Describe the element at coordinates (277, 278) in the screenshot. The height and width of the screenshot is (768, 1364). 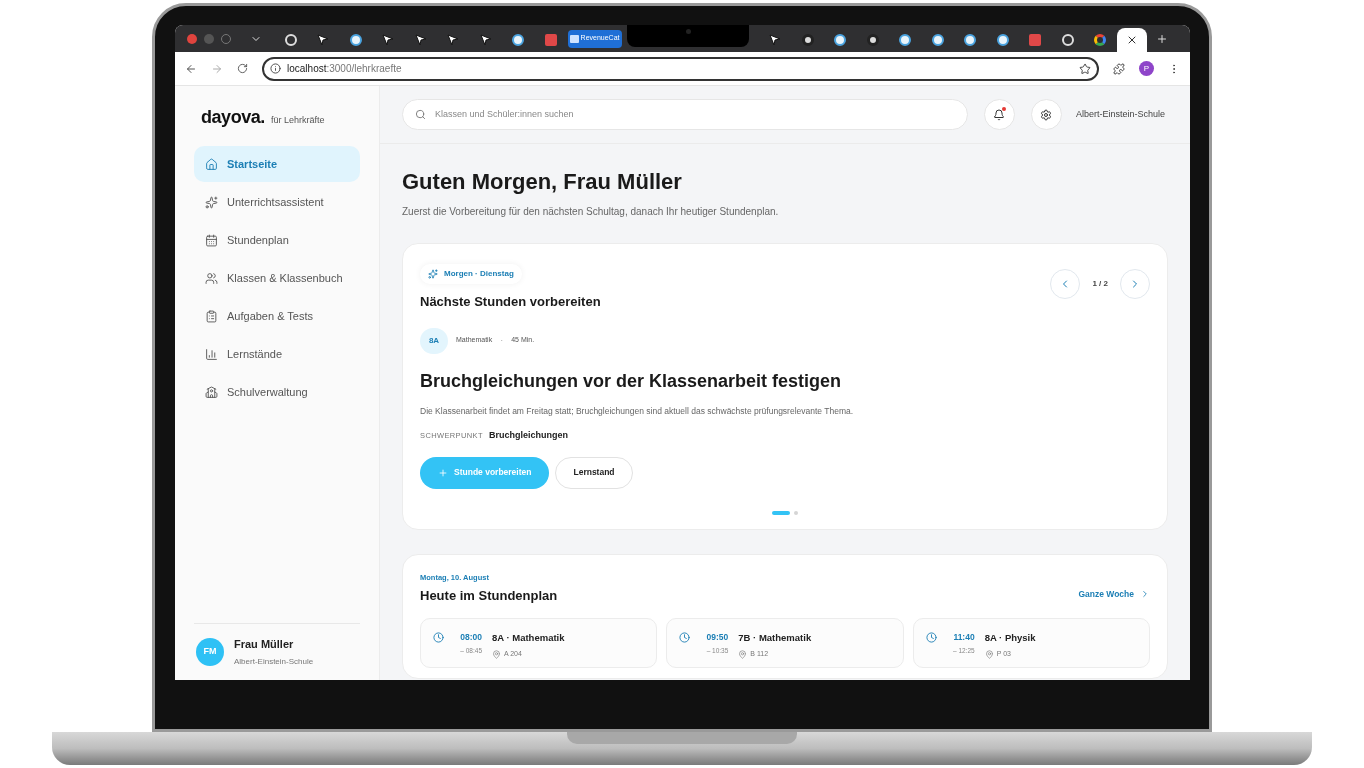
I see `nav-item: Klassen & Klassenbuch` at that location.